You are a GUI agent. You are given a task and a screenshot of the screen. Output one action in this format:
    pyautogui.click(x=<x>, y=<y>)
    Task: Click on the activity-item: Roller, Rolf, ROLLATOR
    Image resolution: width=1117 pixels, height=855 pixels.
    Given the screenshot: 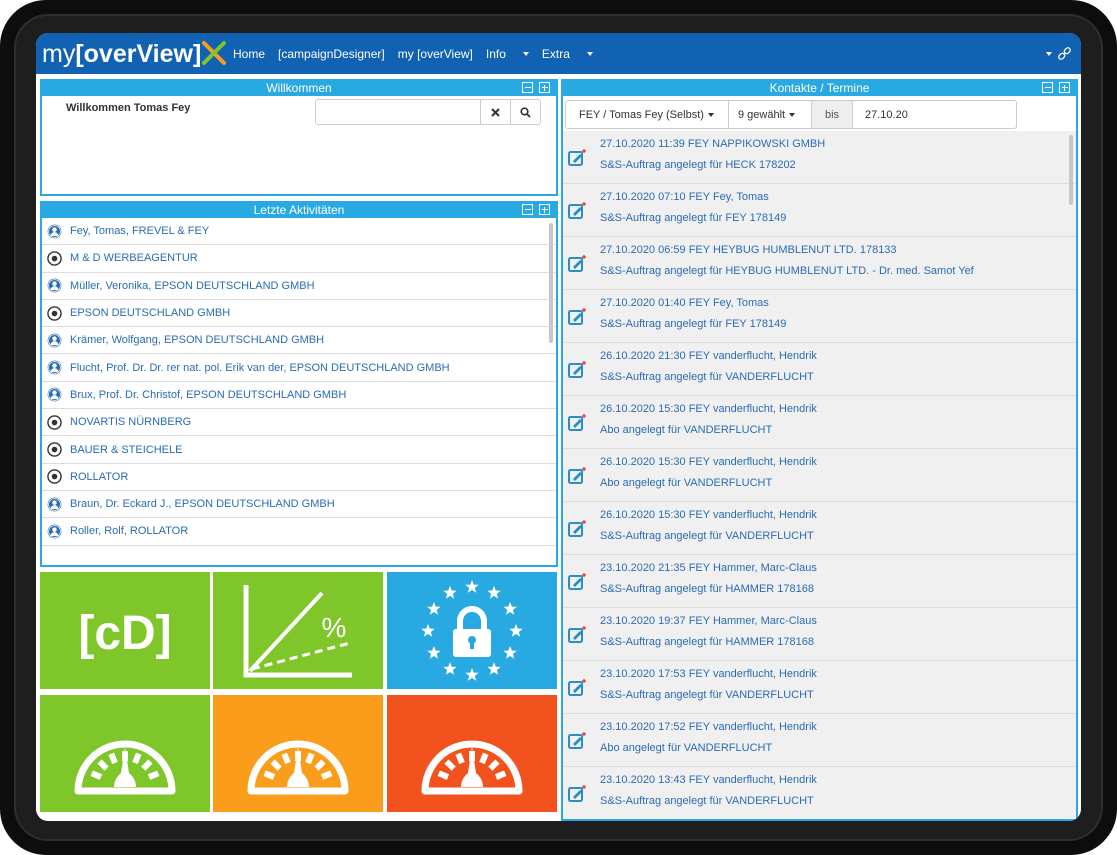 What is the action you would take?
    pyautogui.click(x=299, y=532)
    